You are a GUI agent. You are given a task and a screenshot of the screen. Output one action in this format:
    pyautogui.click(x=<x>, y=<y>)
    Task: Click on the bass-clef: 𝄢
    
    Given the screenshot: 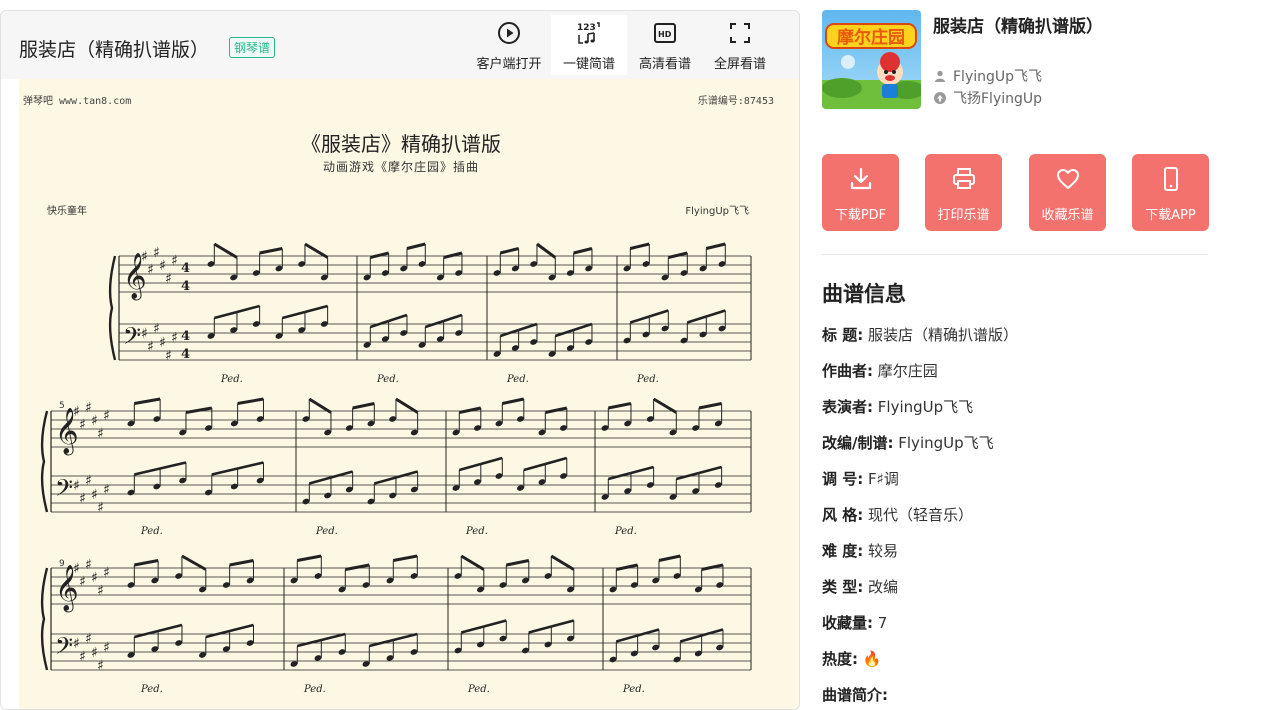 What is the action you would take?
    pyautogui.click(x=132, y=338)
    